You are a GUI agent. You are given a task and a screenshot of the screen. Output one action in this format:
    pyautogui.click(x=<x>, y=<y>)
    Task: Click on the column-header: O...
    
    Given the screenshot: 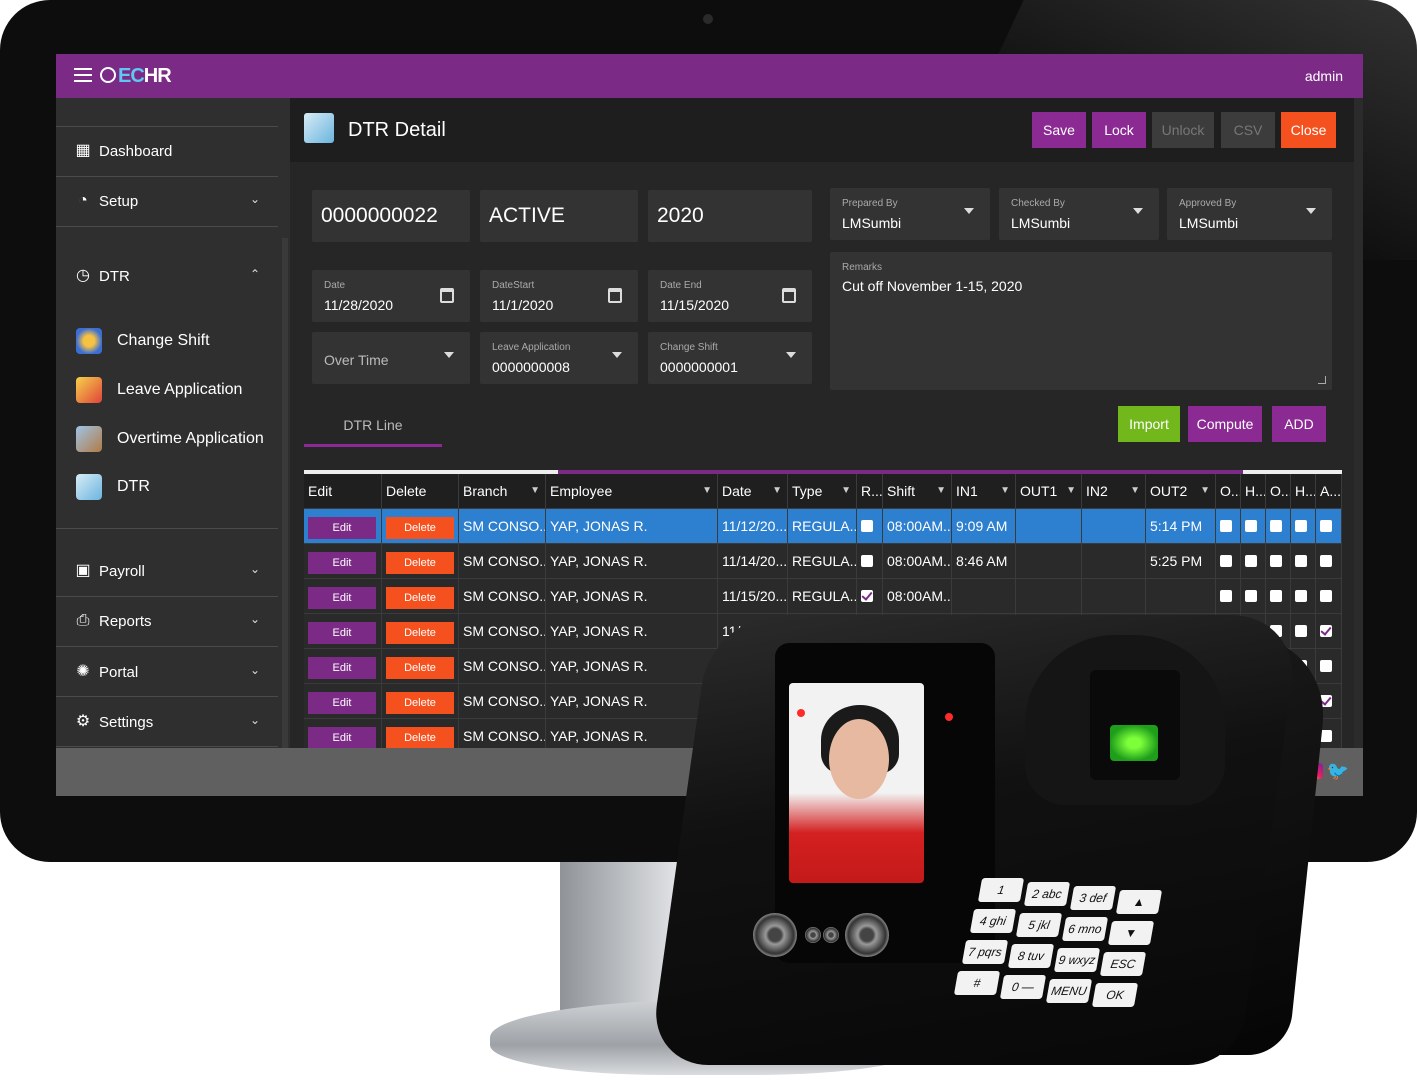 What is the action you would take?
    pyautogui.click(x=1278, y=491)
    